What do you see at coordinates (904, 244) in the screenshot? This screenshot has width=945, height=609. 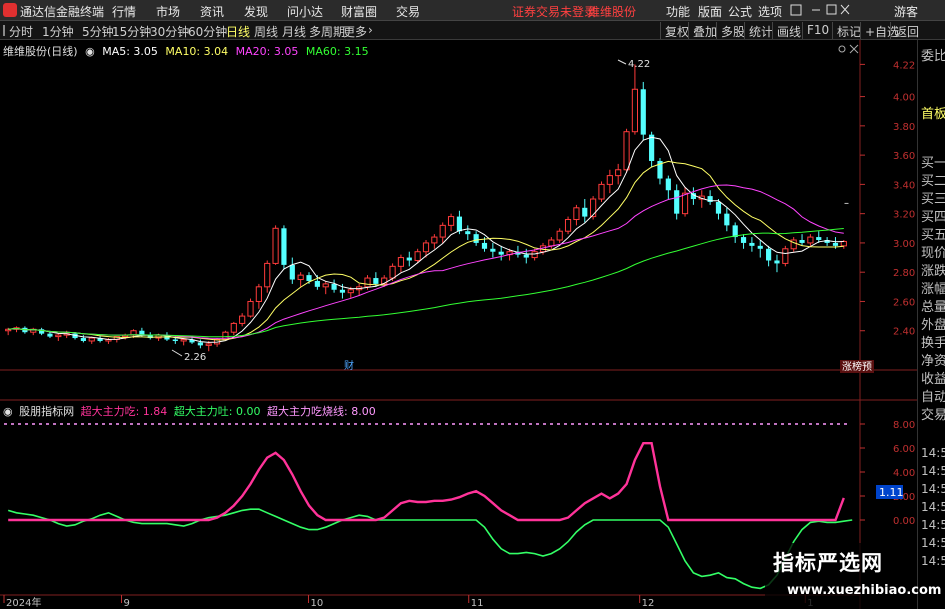 I see `price-tick-label: 3.00` at bounding box center [904, 244].